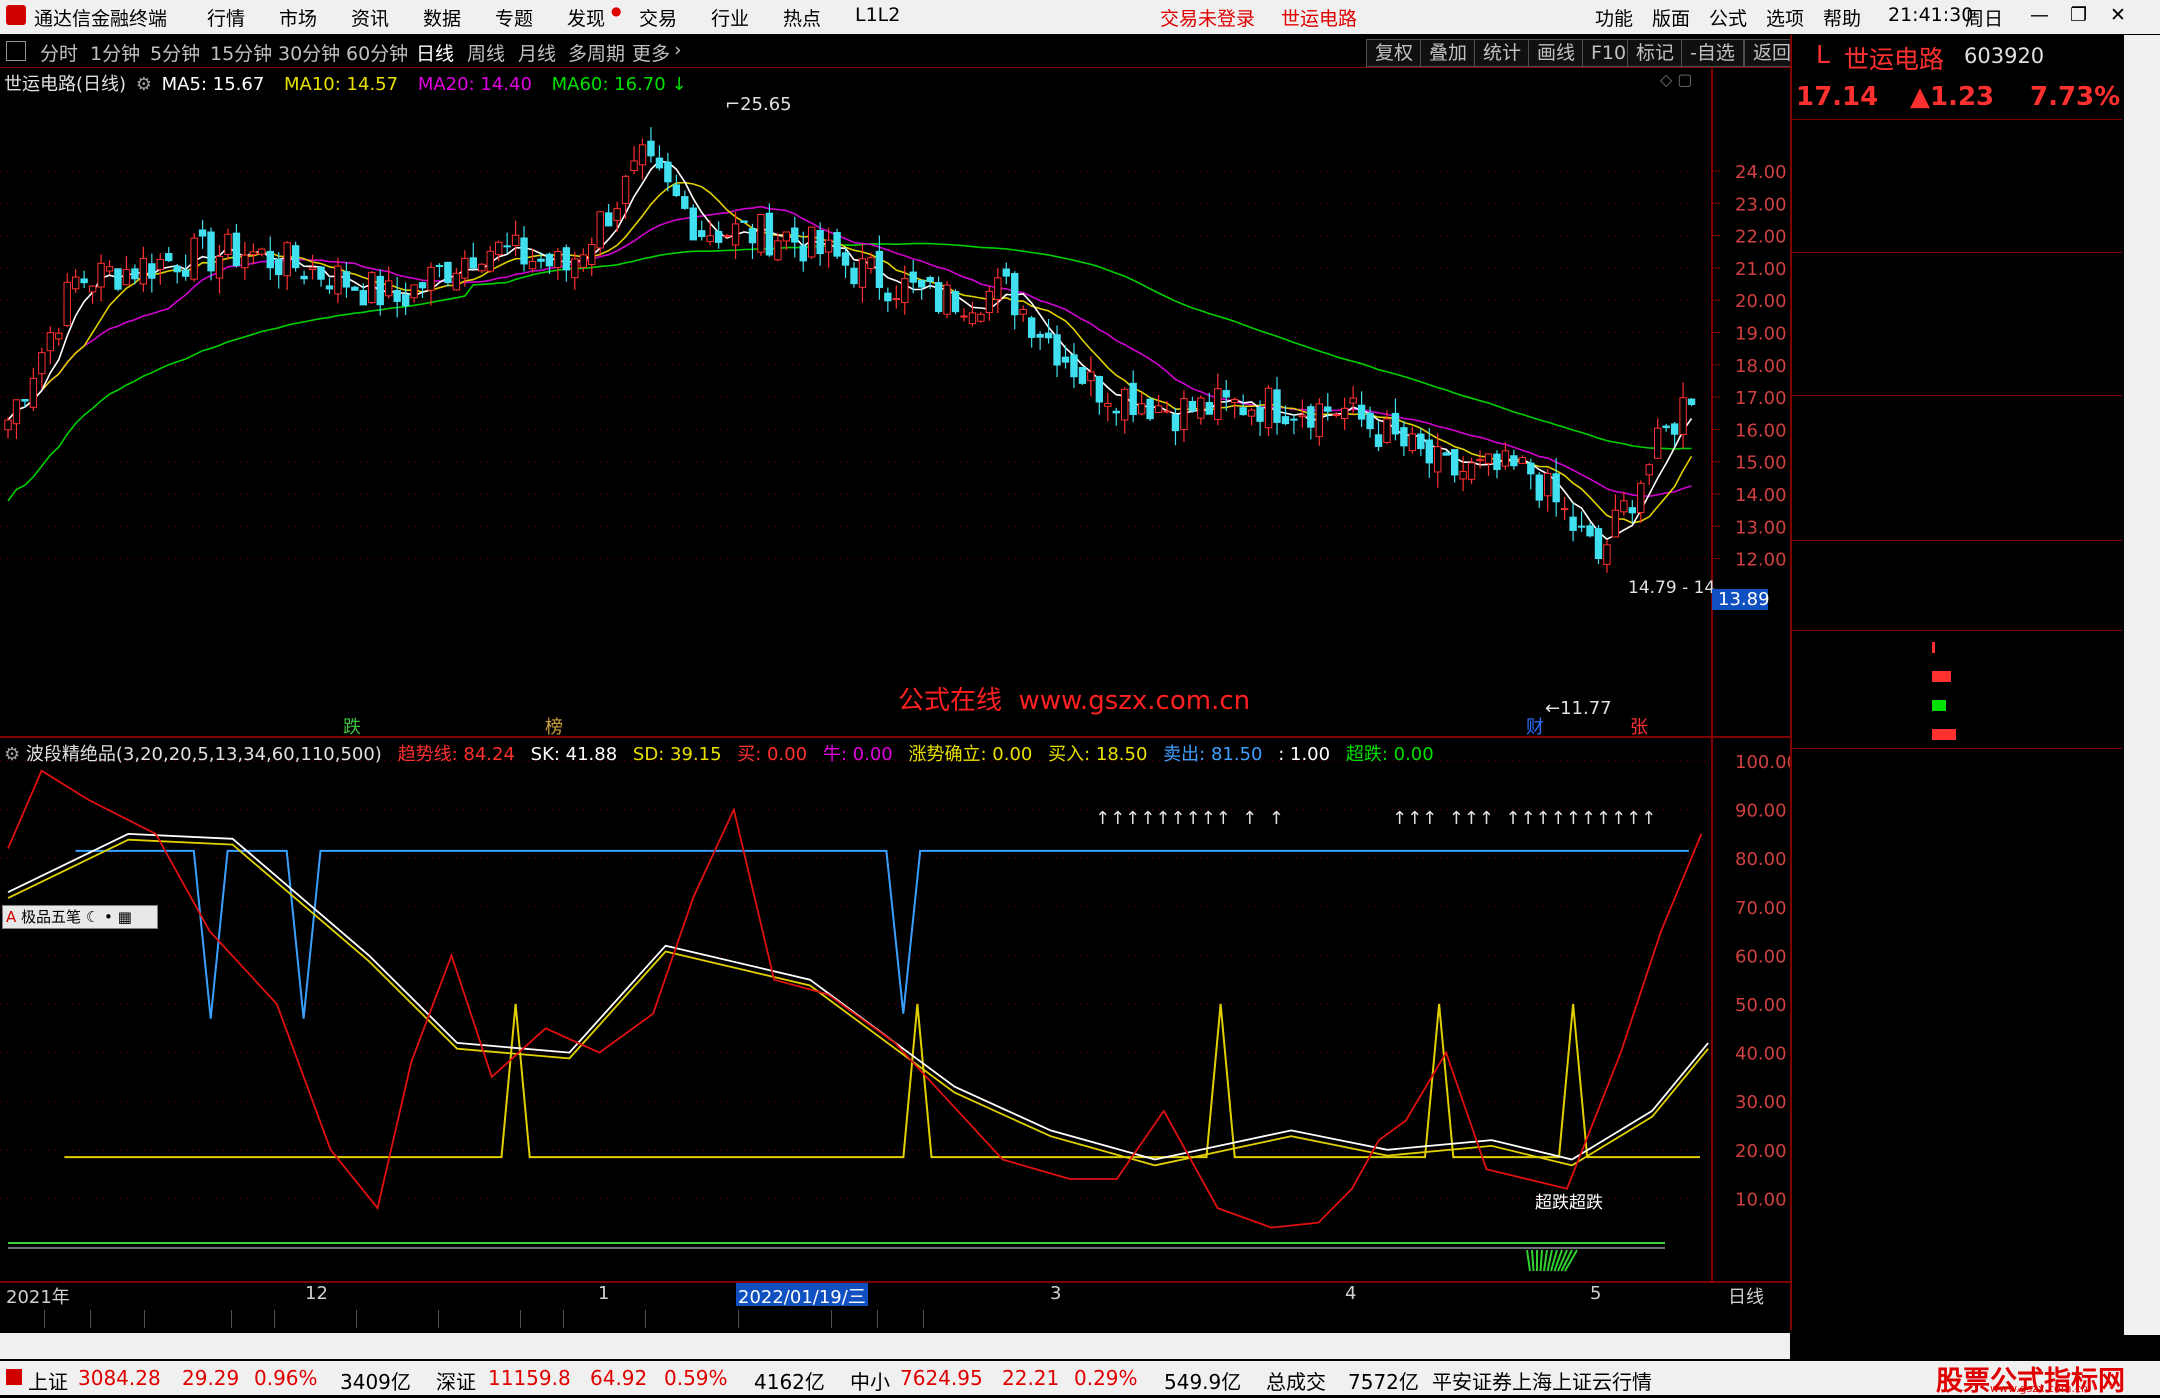 This screenshot has width=2160, height=1398. I want to click on panel-toggle-icon, so click(16, 51).